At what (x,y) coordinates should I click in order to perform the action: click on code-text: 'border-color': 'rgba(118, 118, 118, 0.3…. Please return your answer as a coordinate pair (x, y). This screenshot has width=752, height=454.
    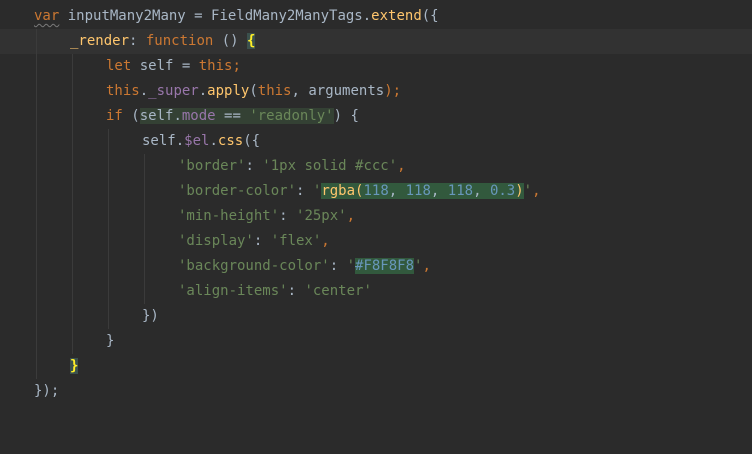
    Looking at the image, I should click on (359, 191).